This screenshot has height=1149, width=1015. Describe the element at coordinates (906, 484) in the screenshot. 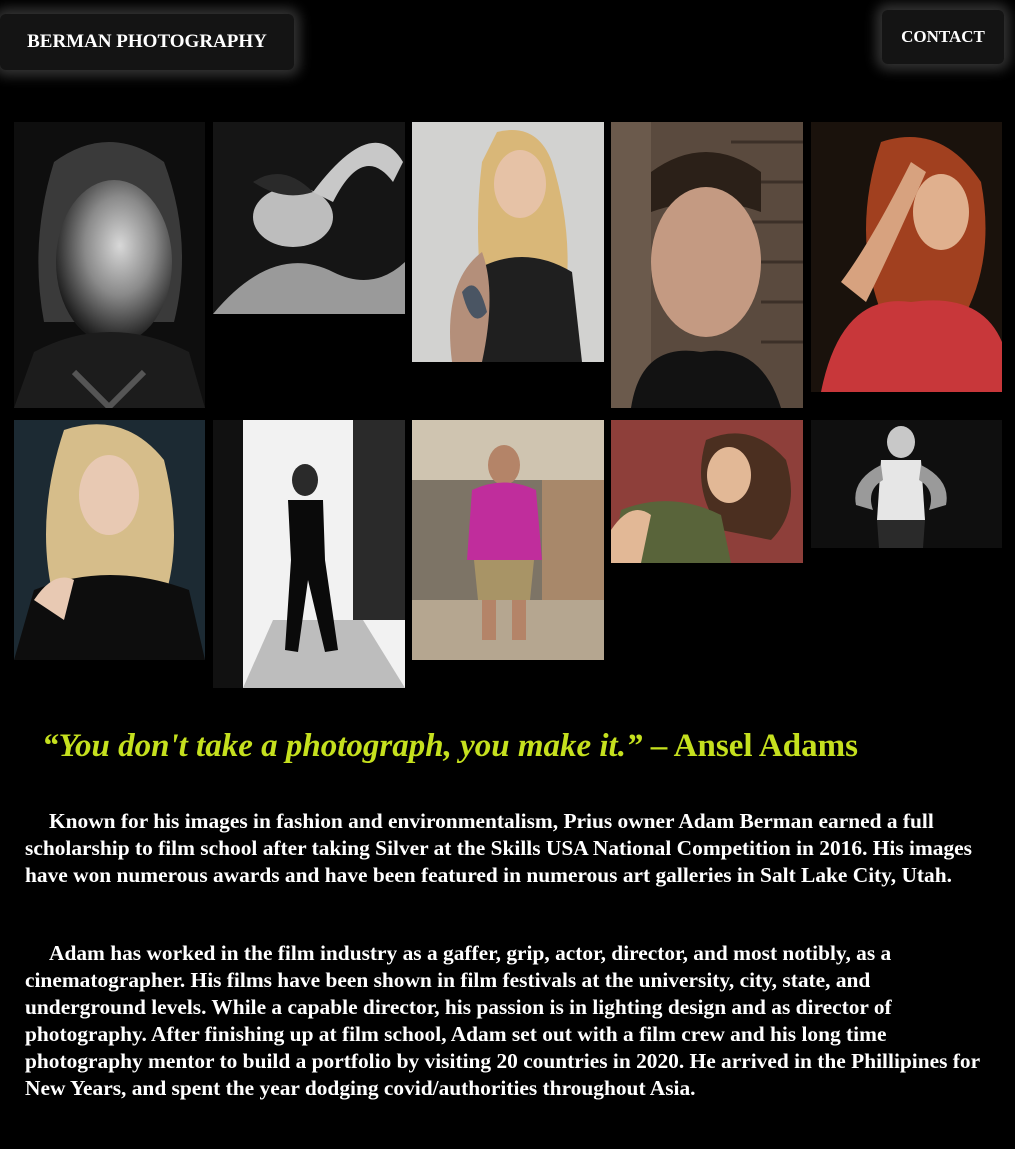

I see `photo-woman-hands-hips-bw` at that location.